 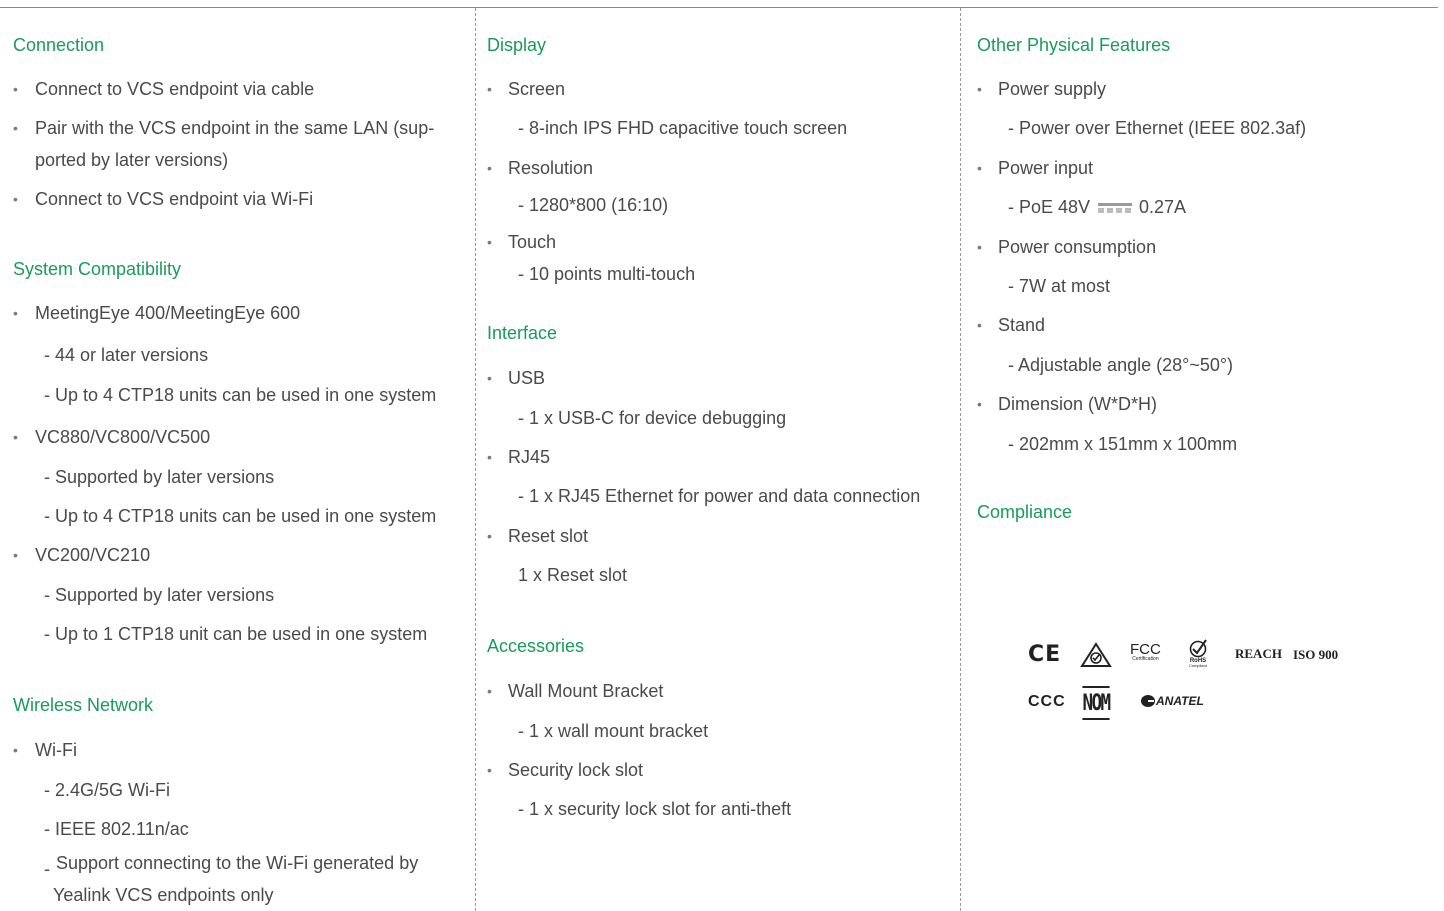 I want to click on list-item: Power input, so click(x=1046, y=168).